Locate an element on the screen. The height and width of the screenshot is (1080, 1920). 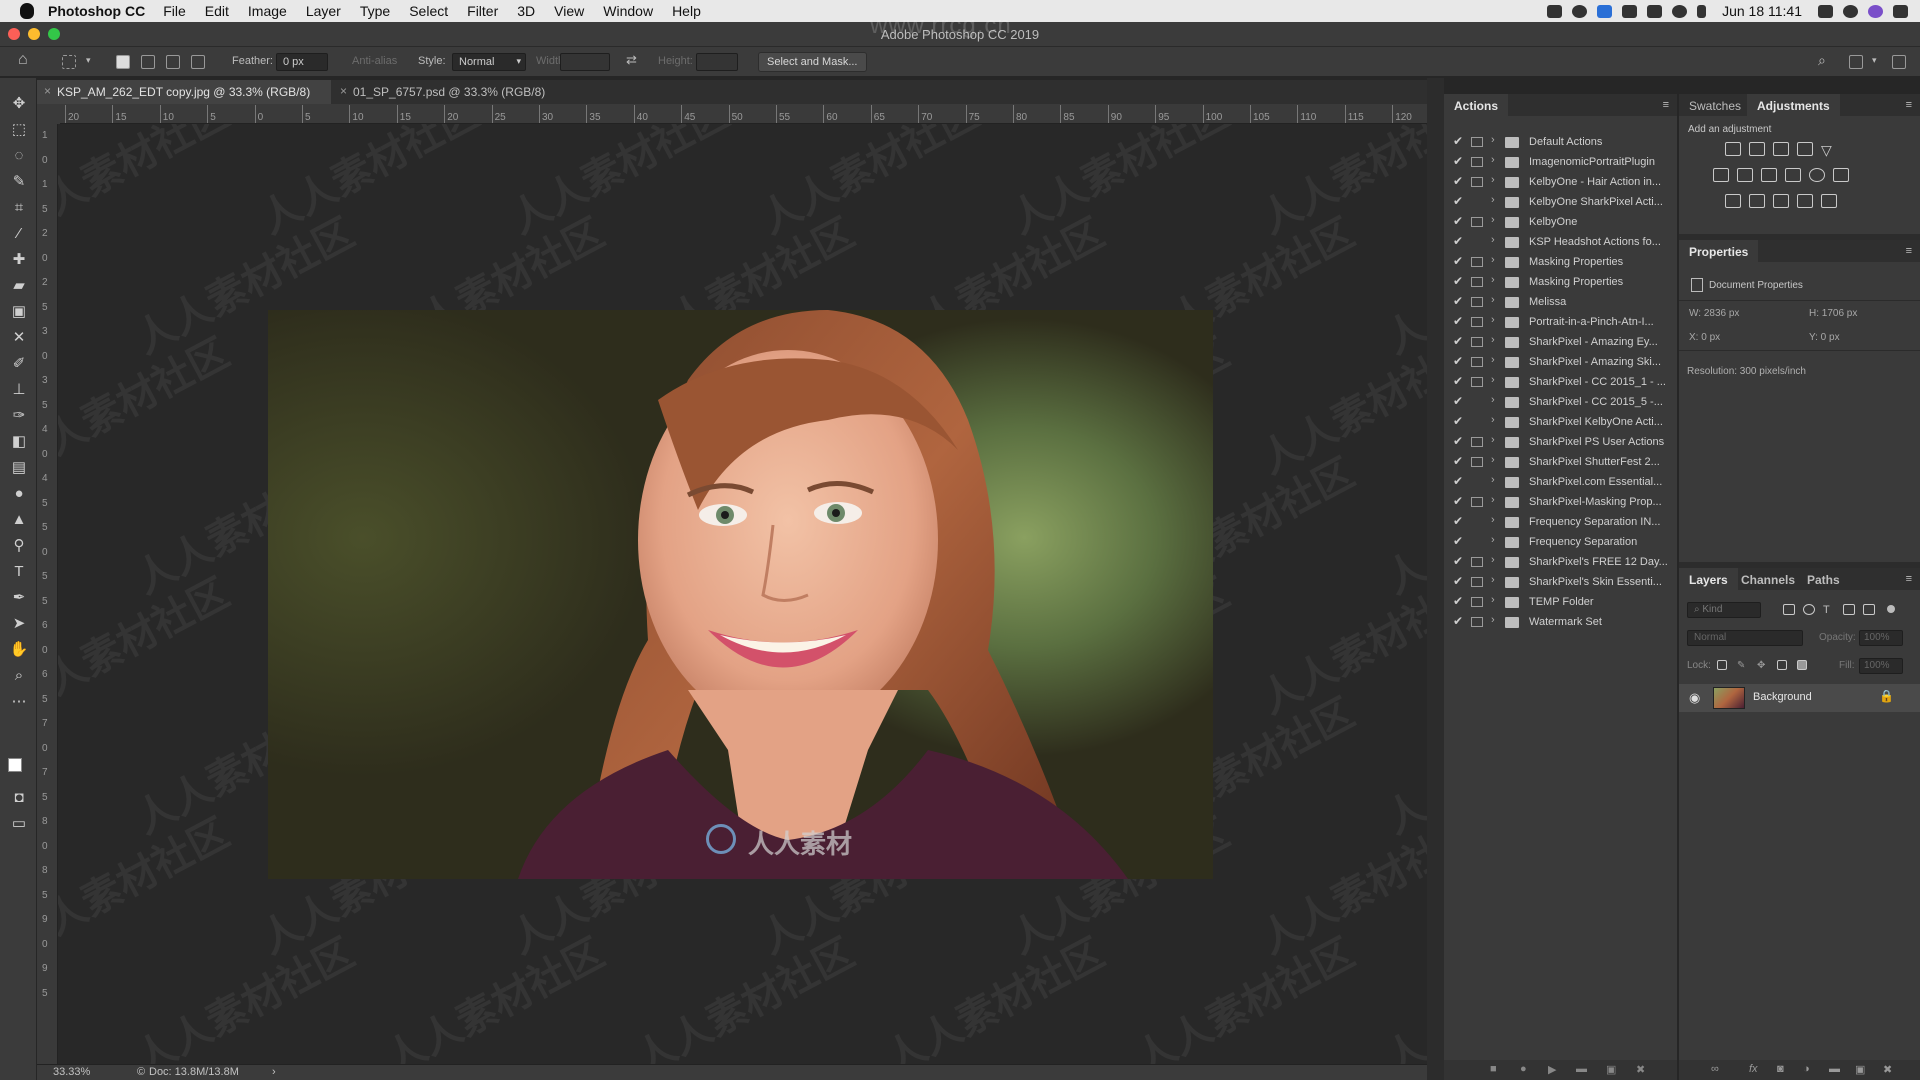
menu-3d: 3D is located at coordinates (526, 11).